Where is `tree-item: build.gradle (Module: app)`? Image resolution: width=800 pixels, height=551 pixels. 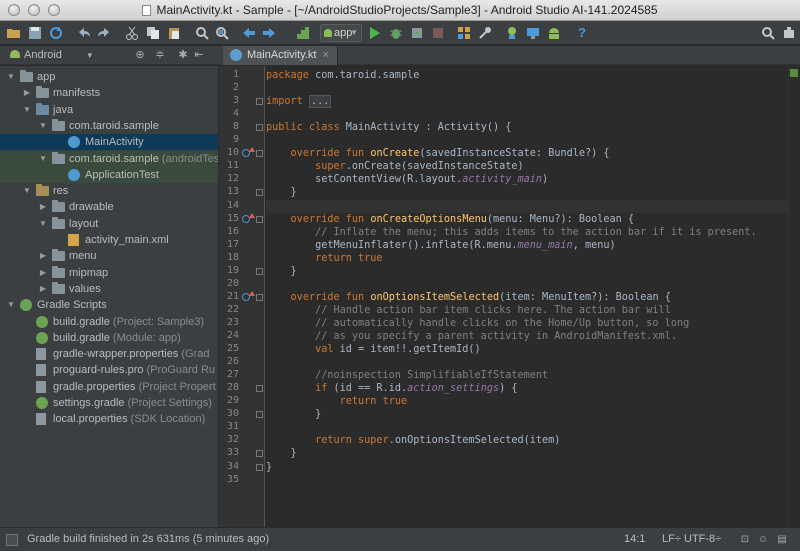 tree-item: build.gradle (Module: app) is located at coordinates (109, 338).